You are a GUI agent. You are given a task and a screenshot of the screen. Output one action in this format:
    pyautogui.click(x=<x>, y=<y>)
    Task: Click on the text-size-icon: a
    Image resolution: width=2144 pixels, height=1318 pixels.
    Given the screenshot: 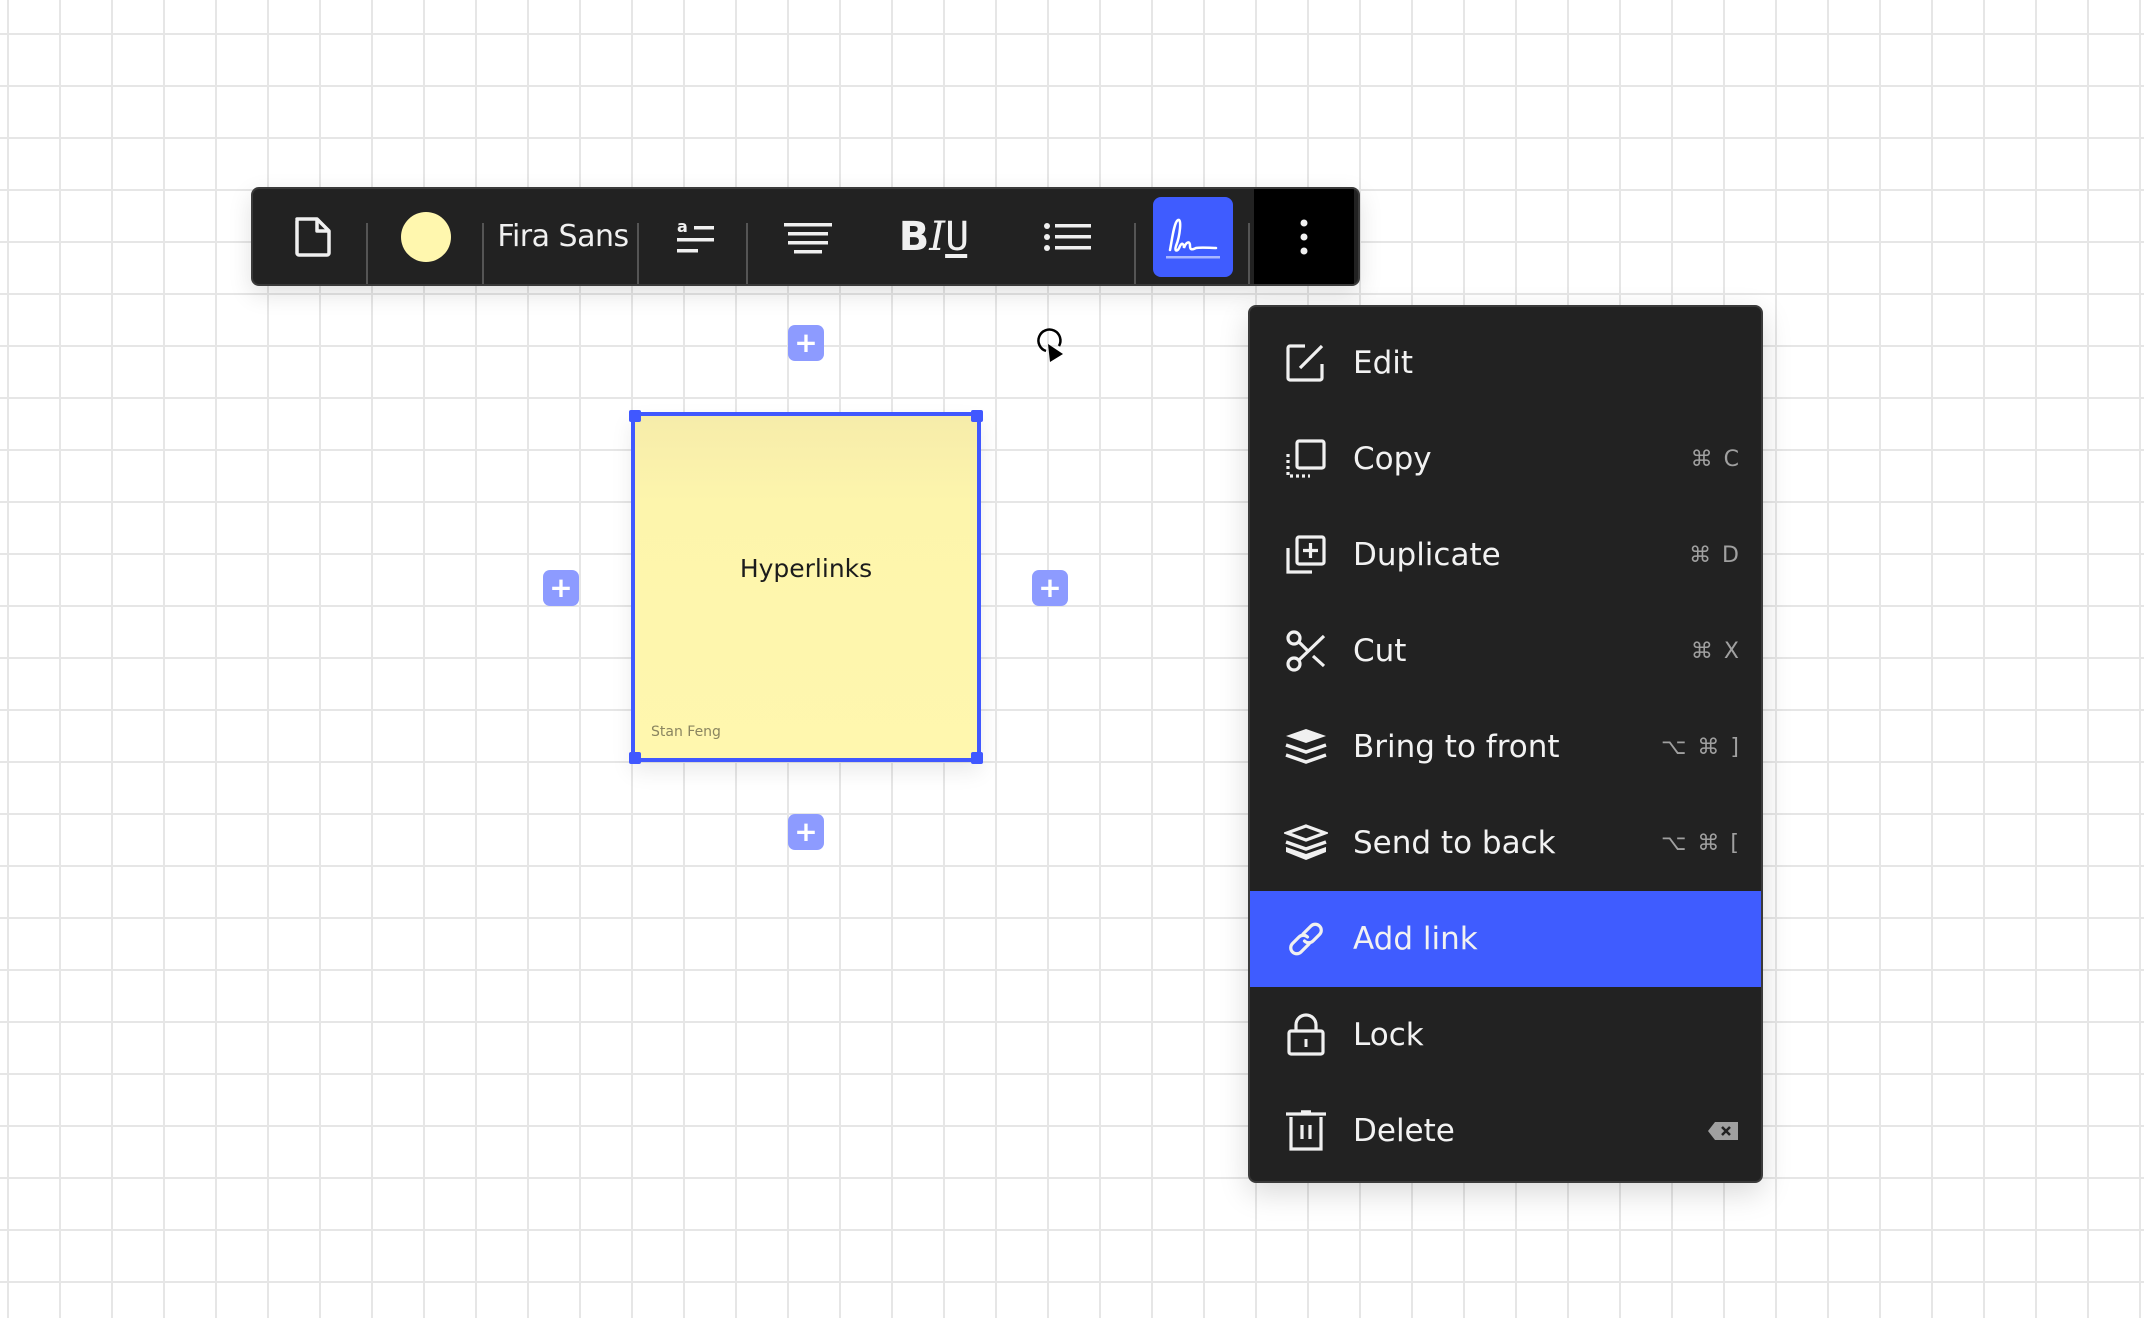 What is the action you would take?
    pyautogui.click(x=695, y=234)
    